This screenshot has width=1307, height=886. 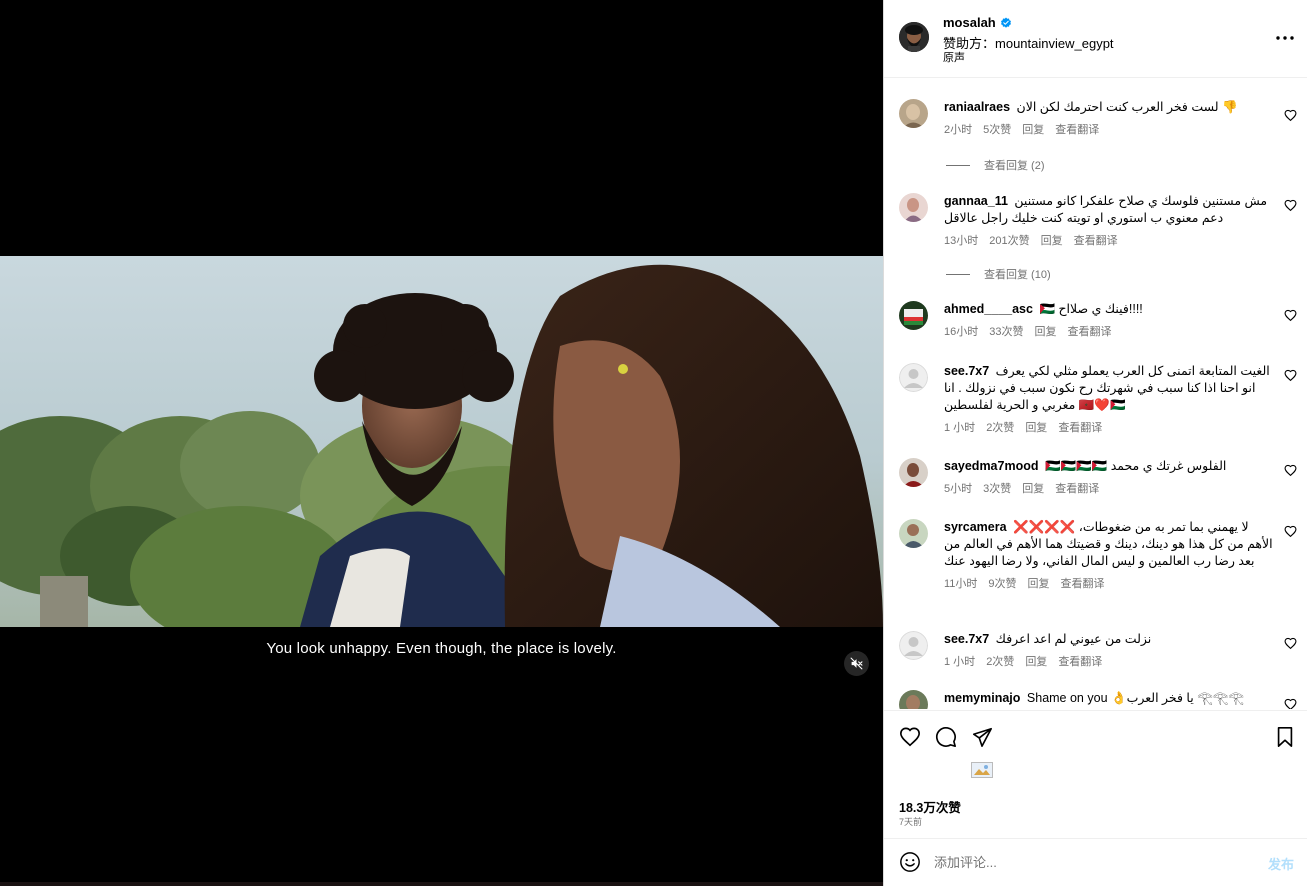 I want to click on view-replies-label: 查看回复 (10), so click(x=1017, y=274).